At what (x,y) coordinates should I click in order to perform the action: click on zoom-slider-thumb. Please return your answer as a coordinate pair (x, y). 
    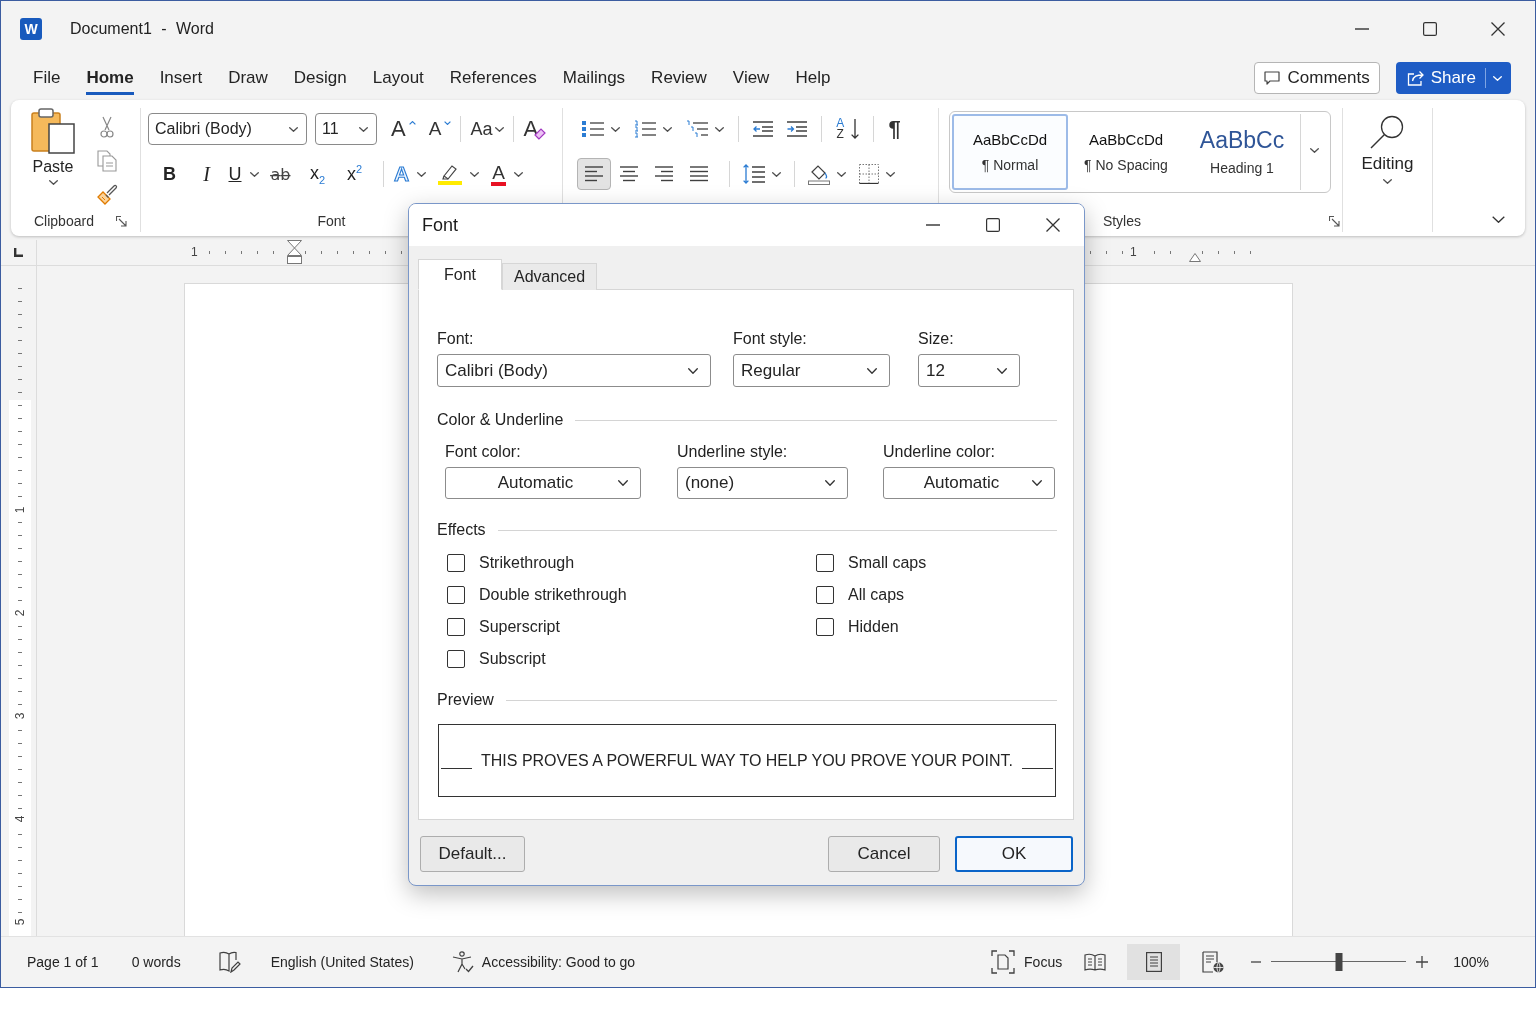
    Looking at the image, I should click on (1339, 962).